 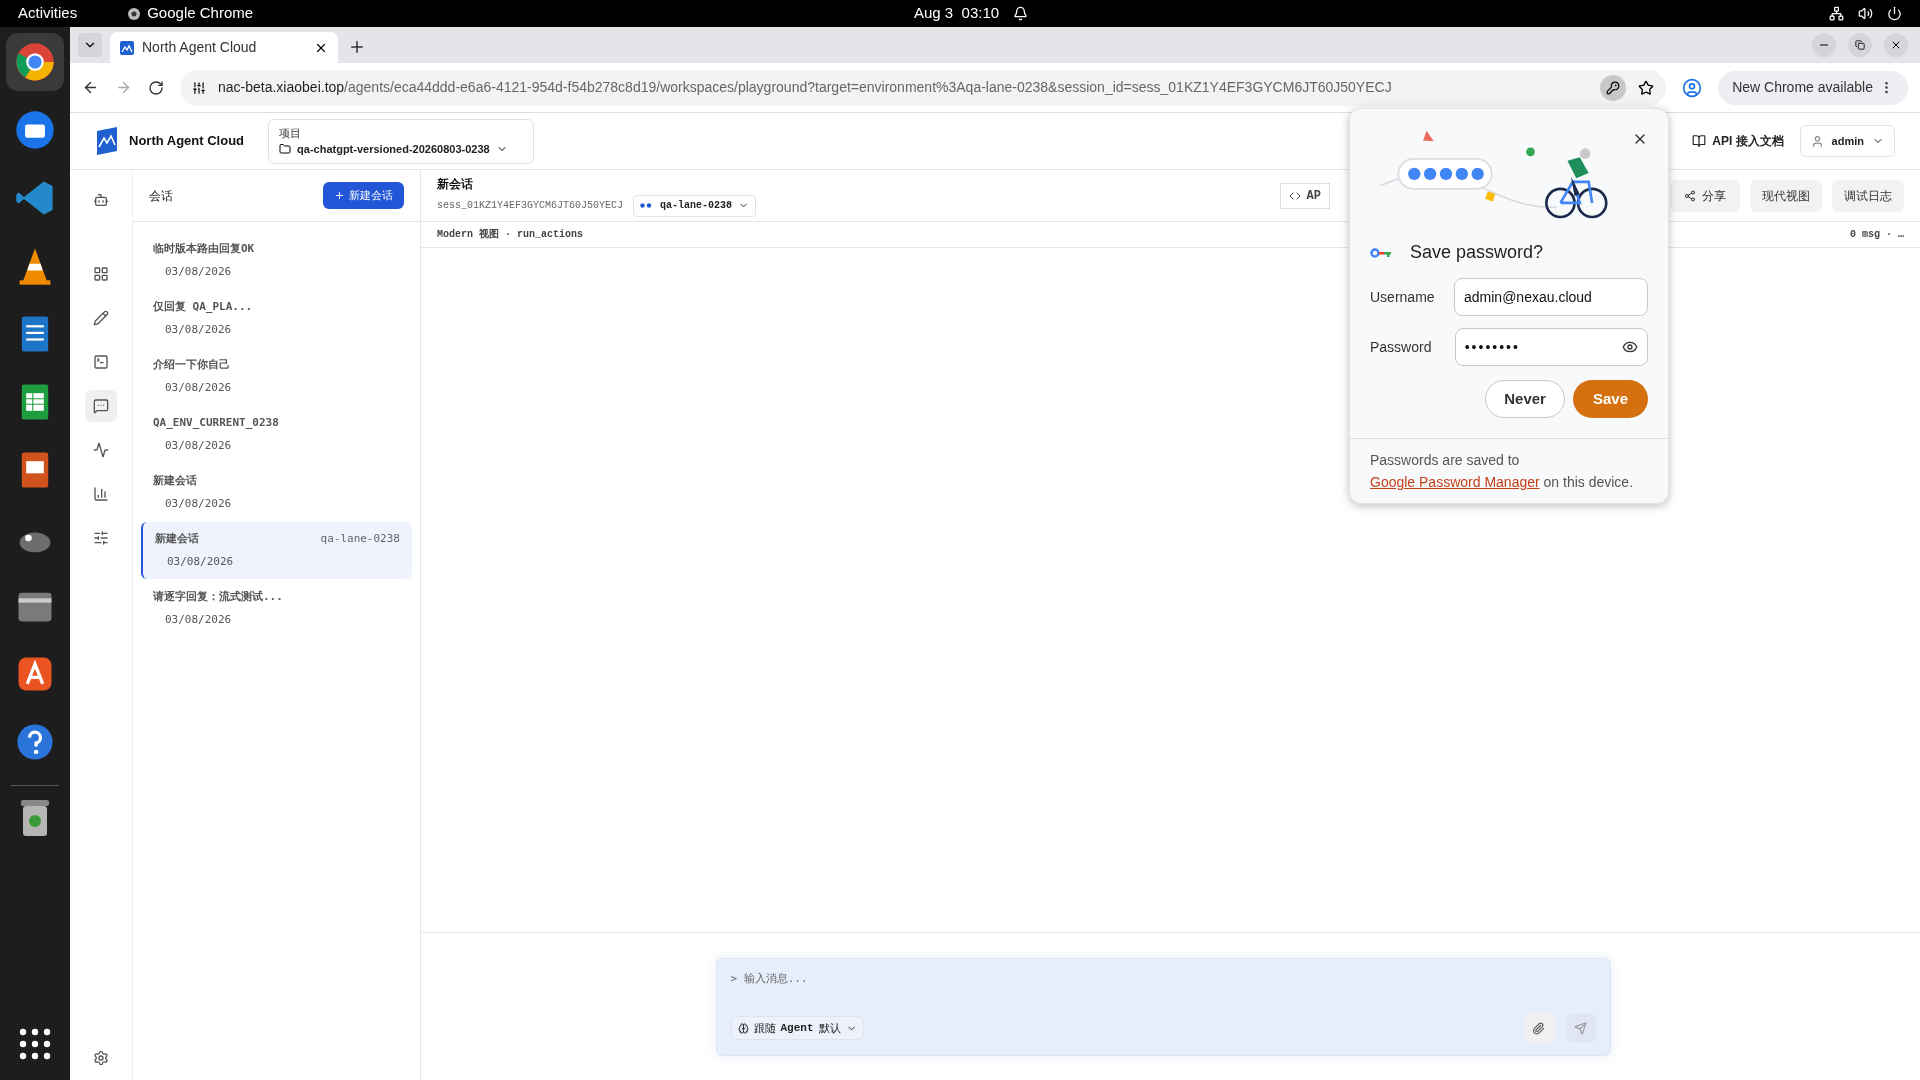 What do you see at coordinates (90, 45) in the screenshot?
I see `tab-list-button` at bounding box center [90, 45].